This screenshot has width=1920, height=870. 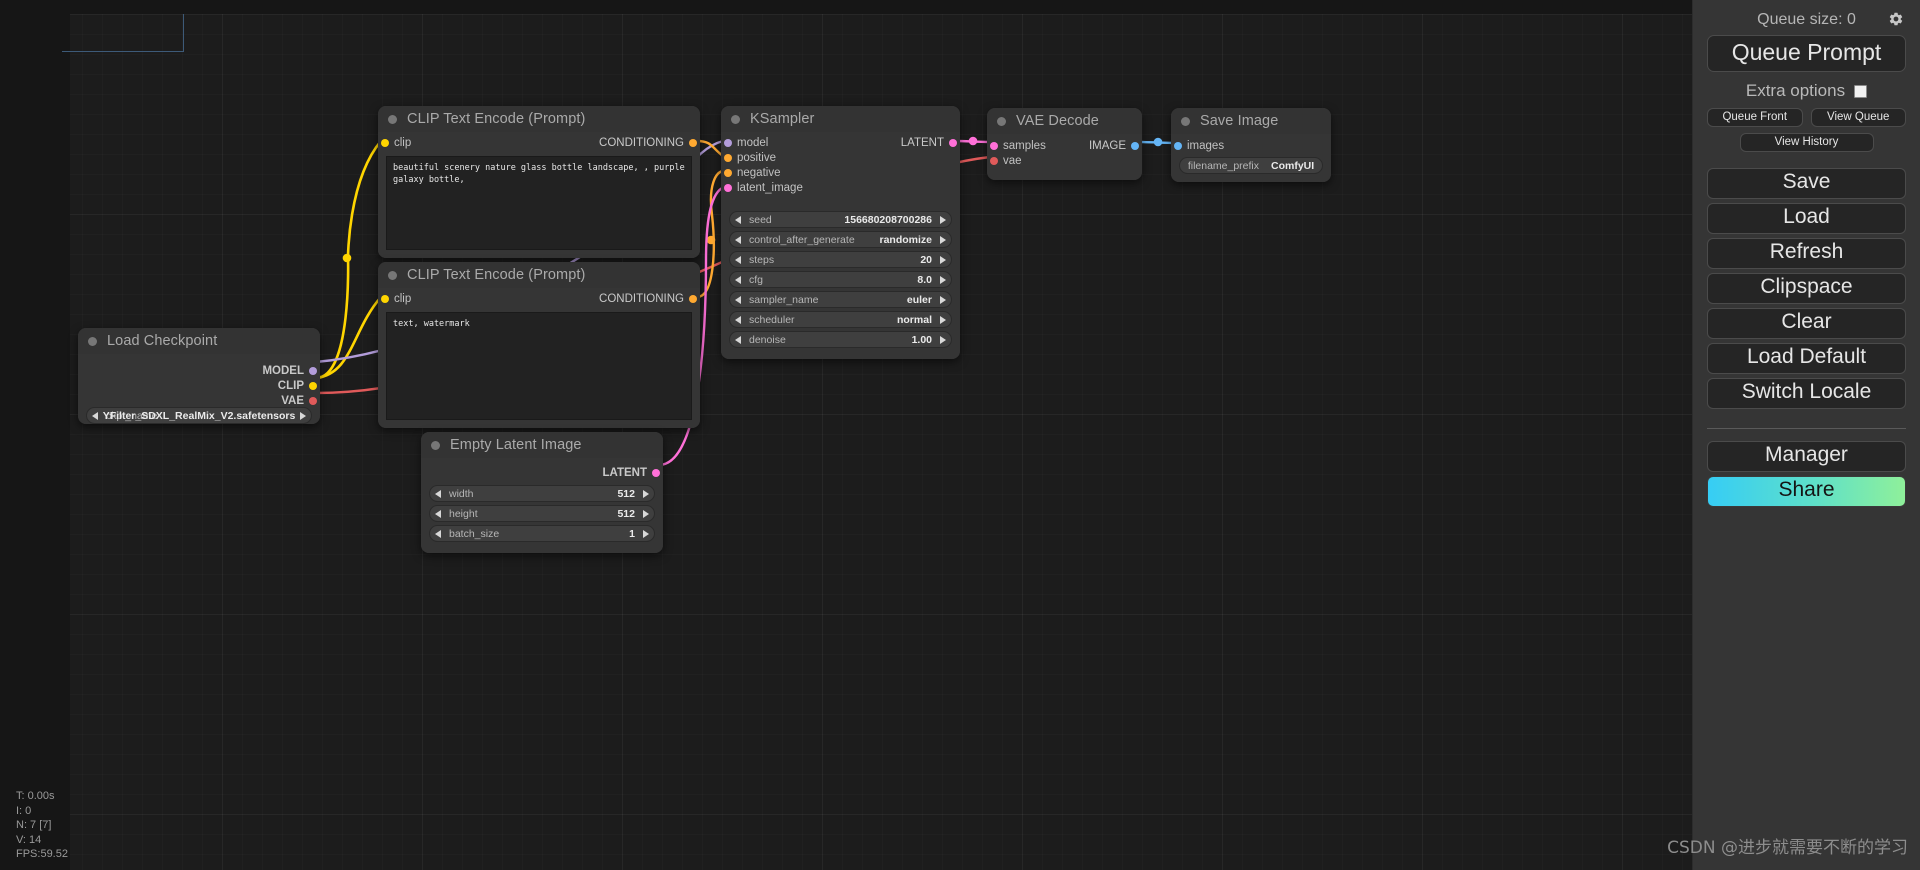 What do you see at coordinates (894, 220) in the screenshot?
I see `widget-value: 156680208700286` at bounding box center [894, 220].